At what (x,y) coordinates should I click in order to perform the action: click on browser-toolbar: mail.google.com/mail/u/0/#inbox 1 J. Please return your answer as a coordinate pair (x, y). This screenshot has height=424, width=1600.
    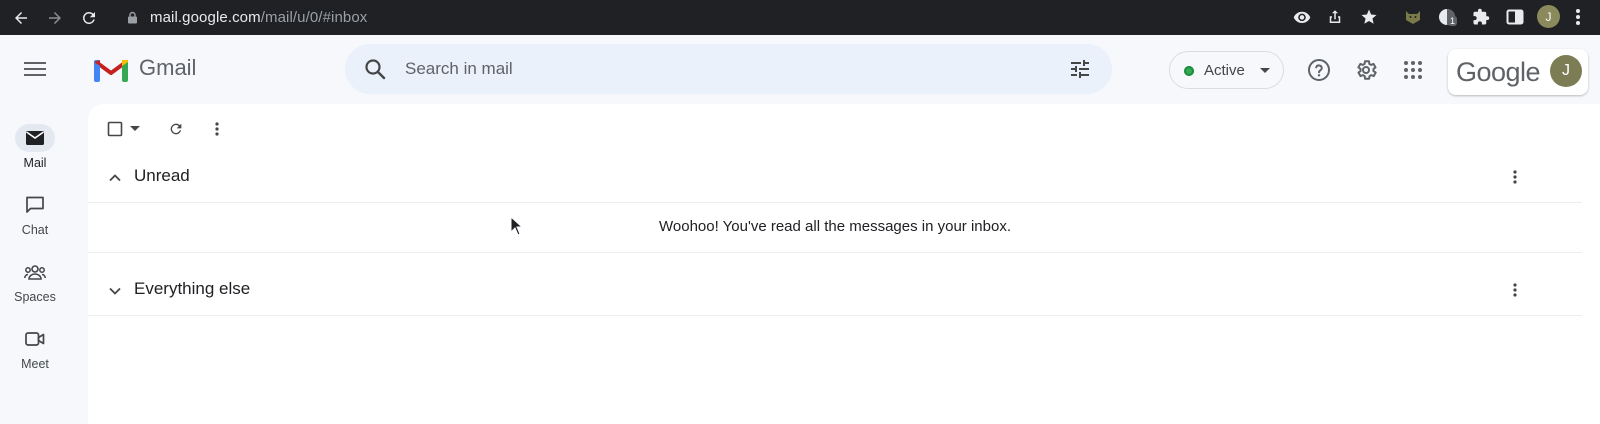
    Looking at the image, I should click on (800, 17).